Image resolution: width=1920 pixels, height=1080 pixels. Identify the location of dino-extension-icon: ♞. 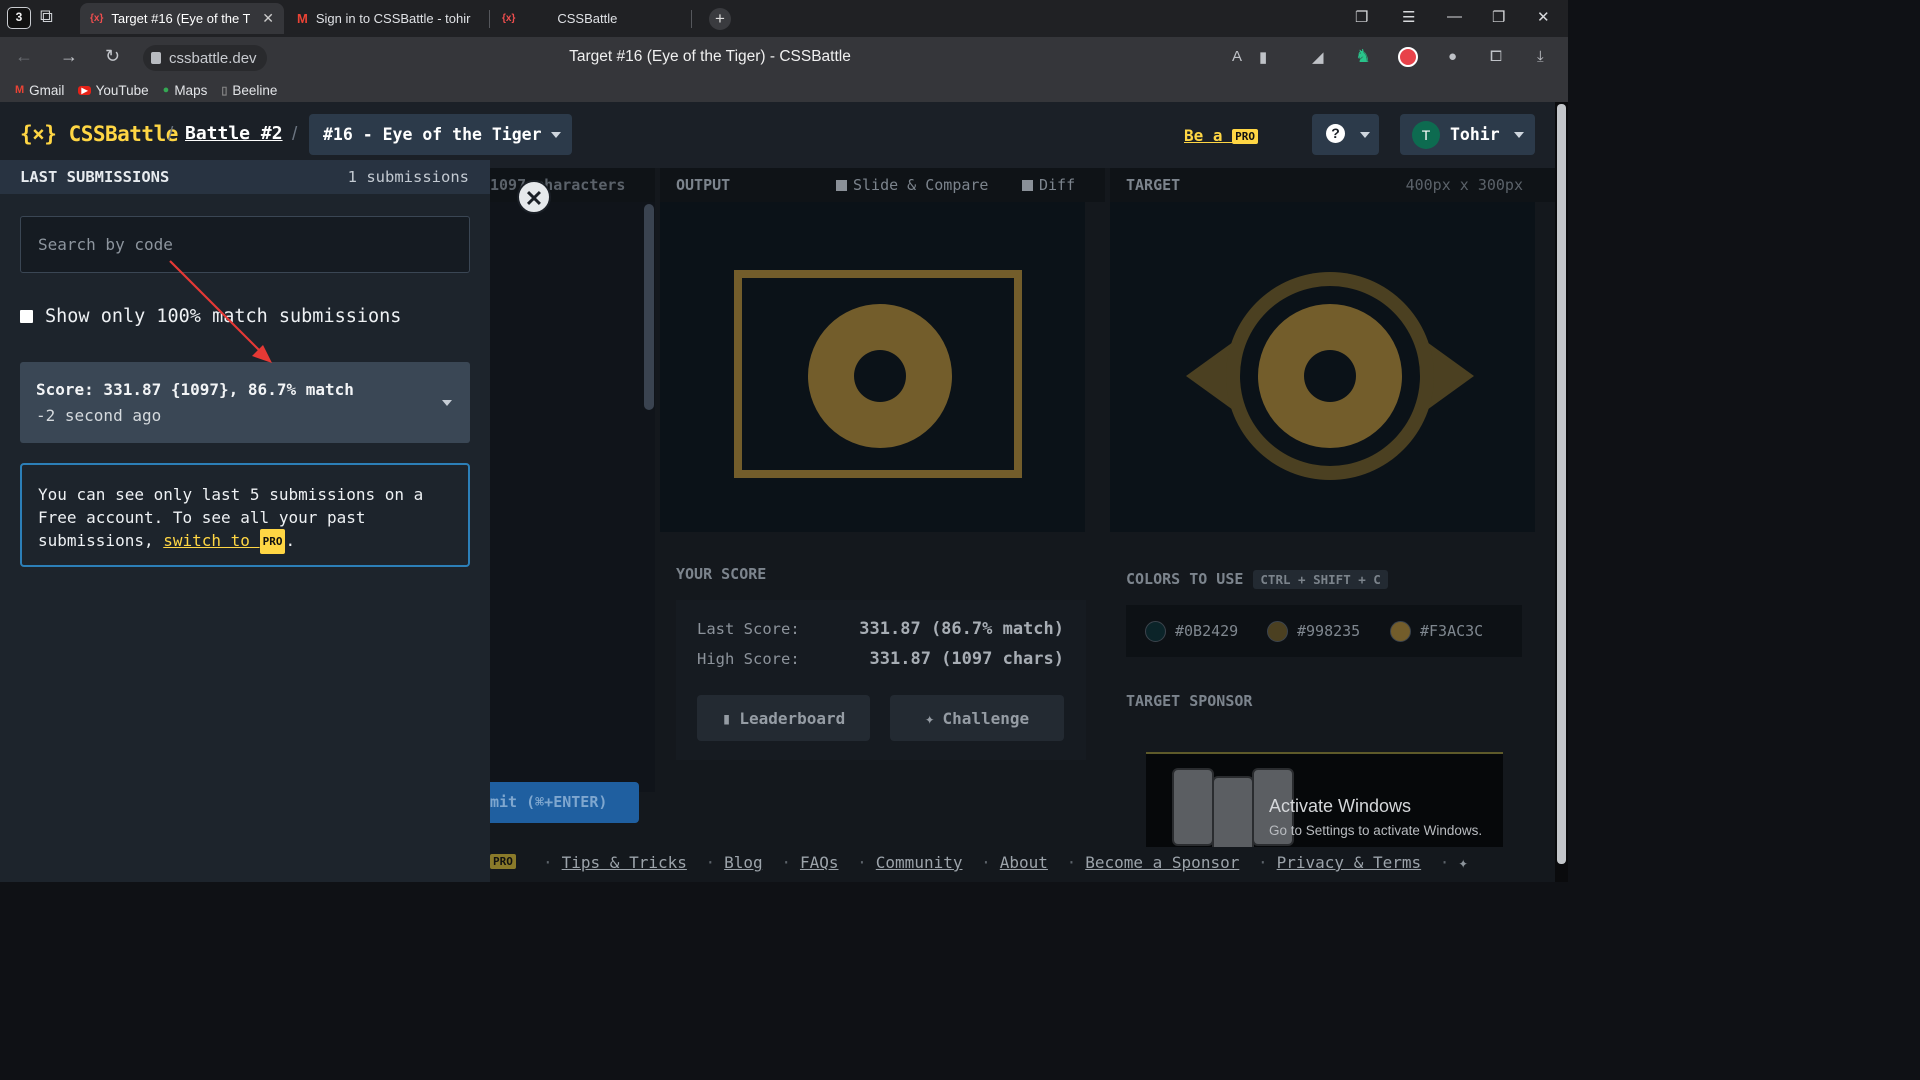
(1363, 56).